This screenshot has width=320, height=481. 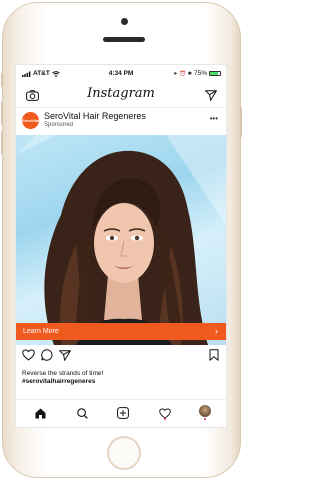 I want to click on location-icon: ➤, so click(x=175, y=73).